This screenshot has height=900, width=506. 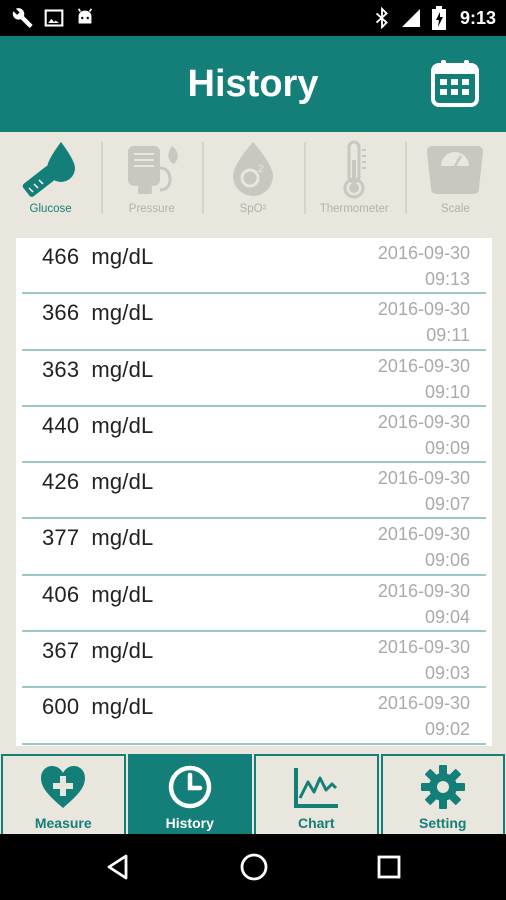 I want to click on category-pressure: Pressure, so click(x=151, y=178).